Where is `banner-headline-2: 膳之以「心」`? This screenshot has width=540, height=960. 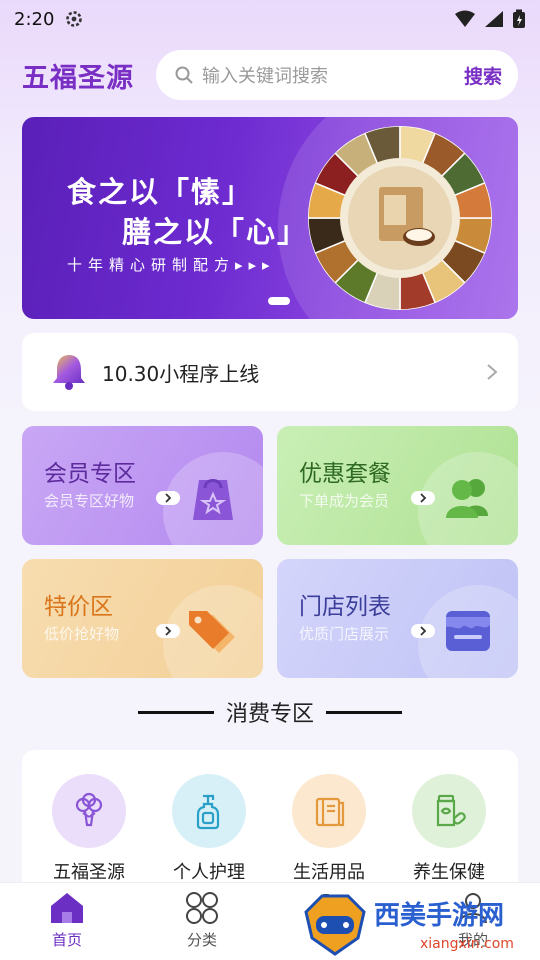
banner-headline-2: 膳之以「心」 is located at coordinates (215, 232).